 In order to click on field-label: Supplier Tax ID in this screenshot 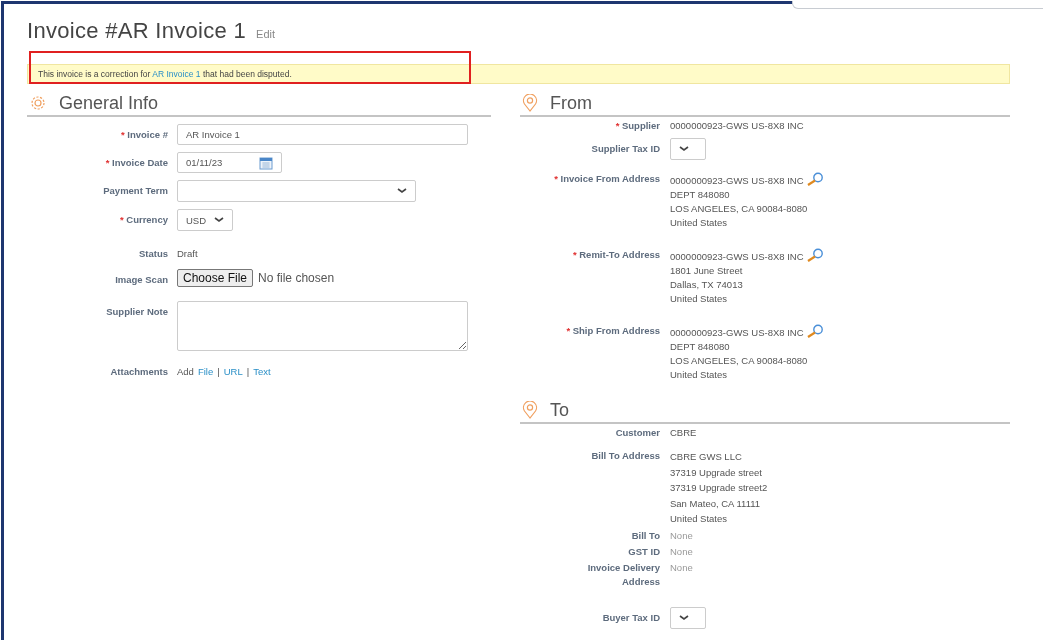, I will do `click(625, 149)`.